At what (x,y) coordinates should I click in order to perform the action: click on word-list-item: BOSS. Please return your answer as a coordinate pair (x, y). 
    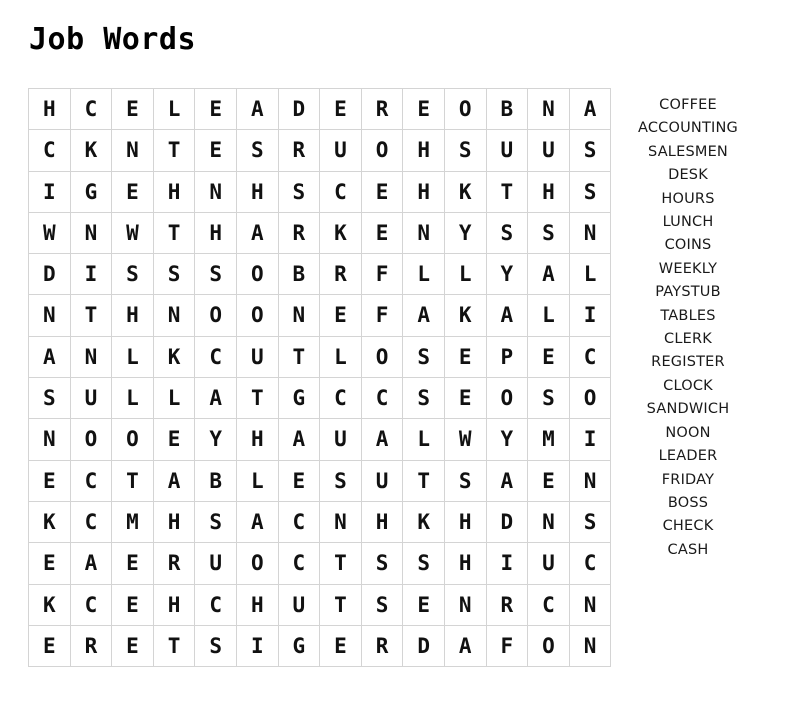
    Looking at the image, I should click on (688, 503).